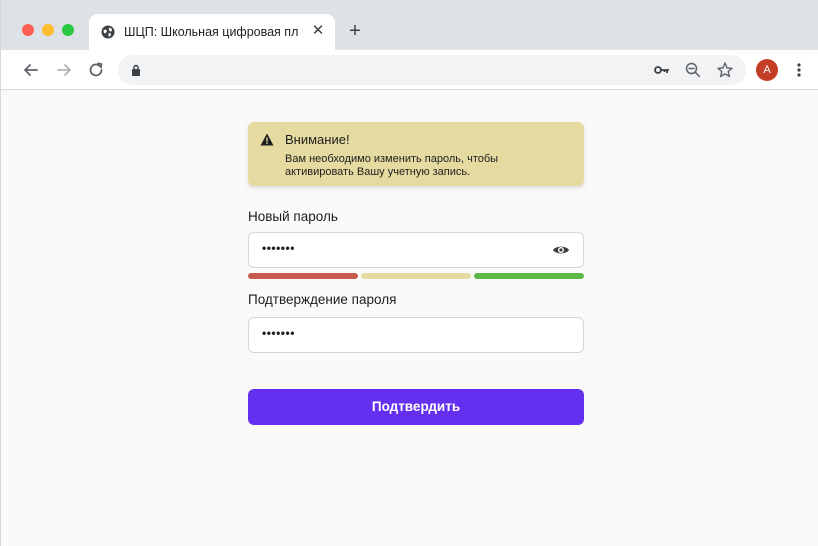 The height and width of the screenshot is (546, 818). Describe the element at coordinates (432, 70) in the screenshot. I see `address-bar` at that location.